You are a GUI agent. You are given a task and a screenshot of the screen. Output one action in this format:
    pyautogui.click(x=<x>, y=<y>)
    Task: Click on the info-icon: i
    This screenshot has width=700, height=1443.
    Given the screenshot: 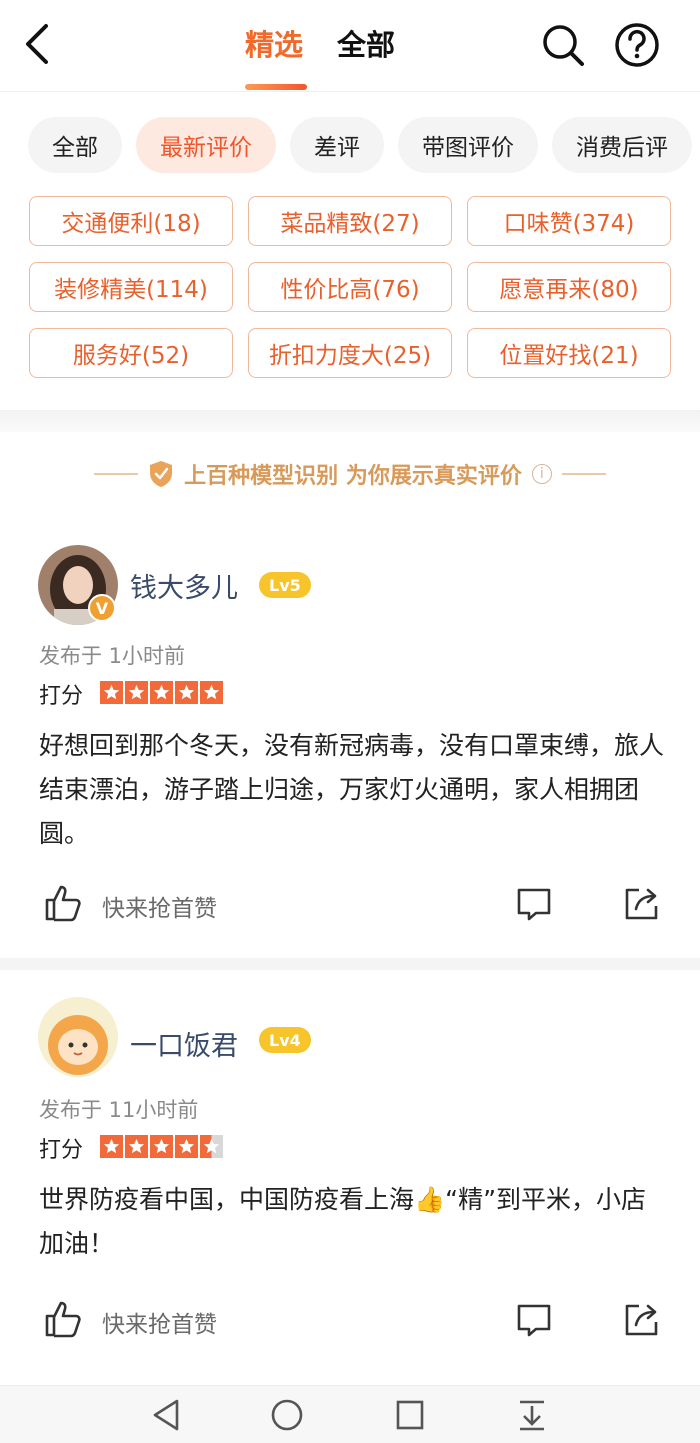 What is the action you would take?
    pyautogui.click(x=541, y=474)
    